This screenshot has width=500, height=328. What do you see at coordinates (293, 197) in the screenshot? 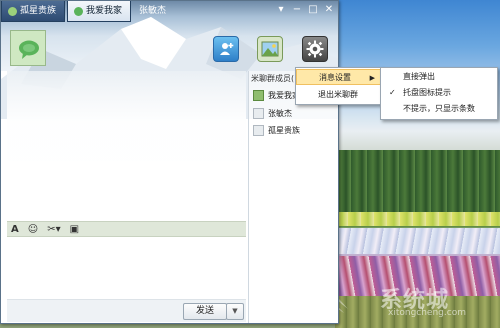
I see `group-members-panel: 米聊群成员( 我爱我家 张敏杰 孤星贵族` at bounding box center [293, 197].